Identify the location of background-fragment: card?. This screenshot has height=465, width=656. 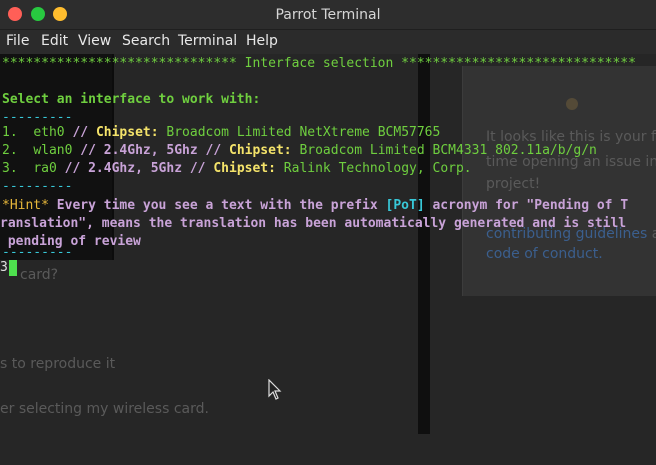
(39, 275).